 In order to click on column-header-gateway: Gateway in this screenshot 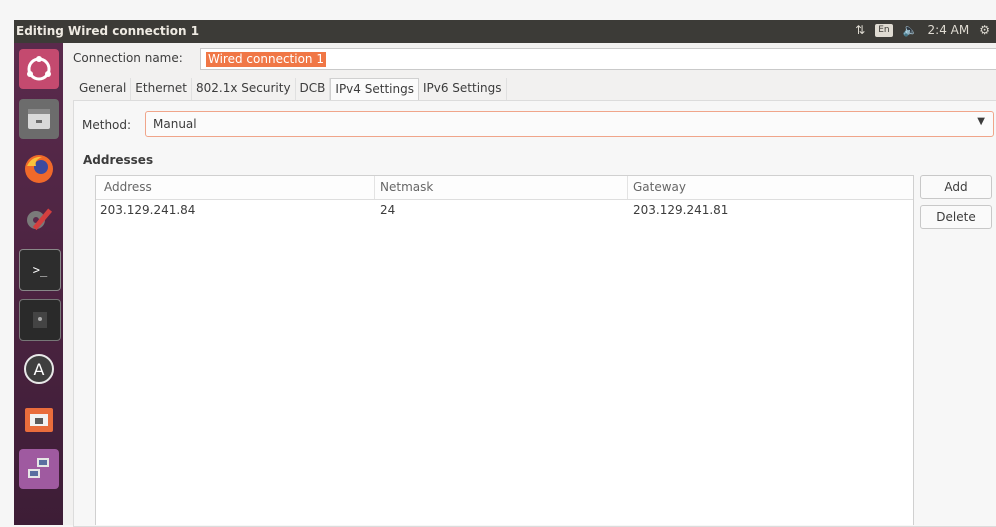, I will do `click(659, 187)`.